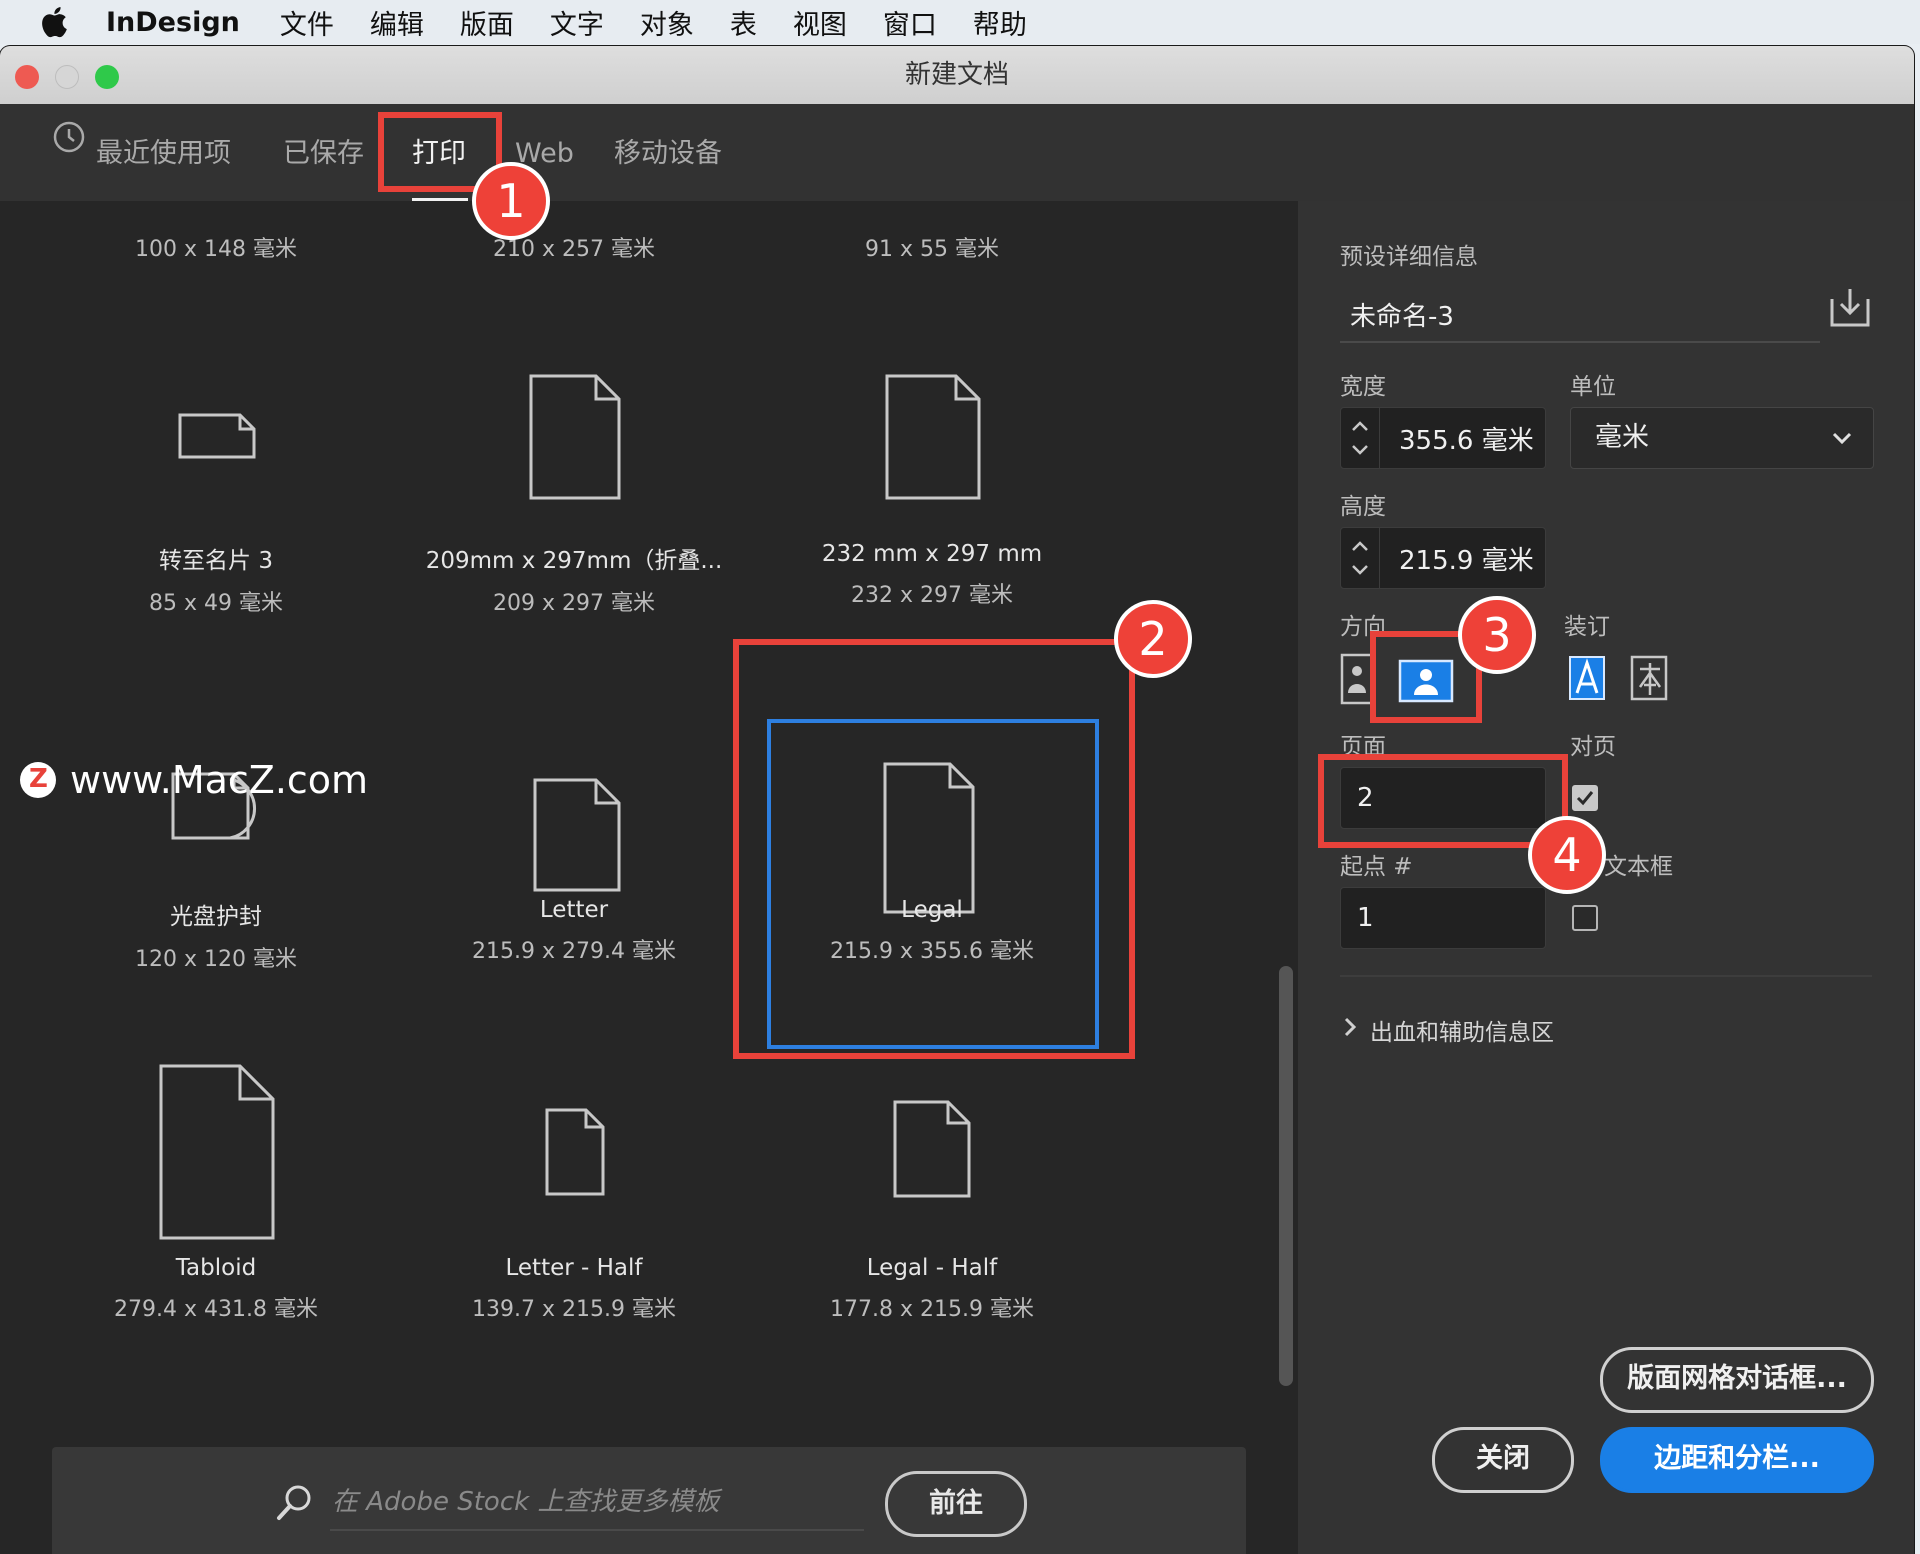  What do you see at coordinates (487, 22) in the screenshot?
I see `menu-layout: 版面` at bounding box center [487, 22].